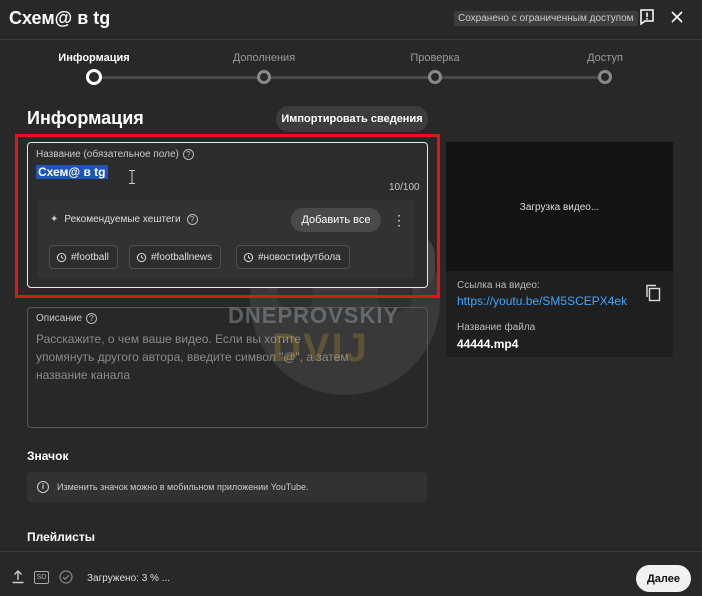 The width and height of the screenshot is (702, 596). What do you see at coordinates (59, 319) in the screenshot?
I see `description-label-text: Описание` at bounding box center [59, 319].